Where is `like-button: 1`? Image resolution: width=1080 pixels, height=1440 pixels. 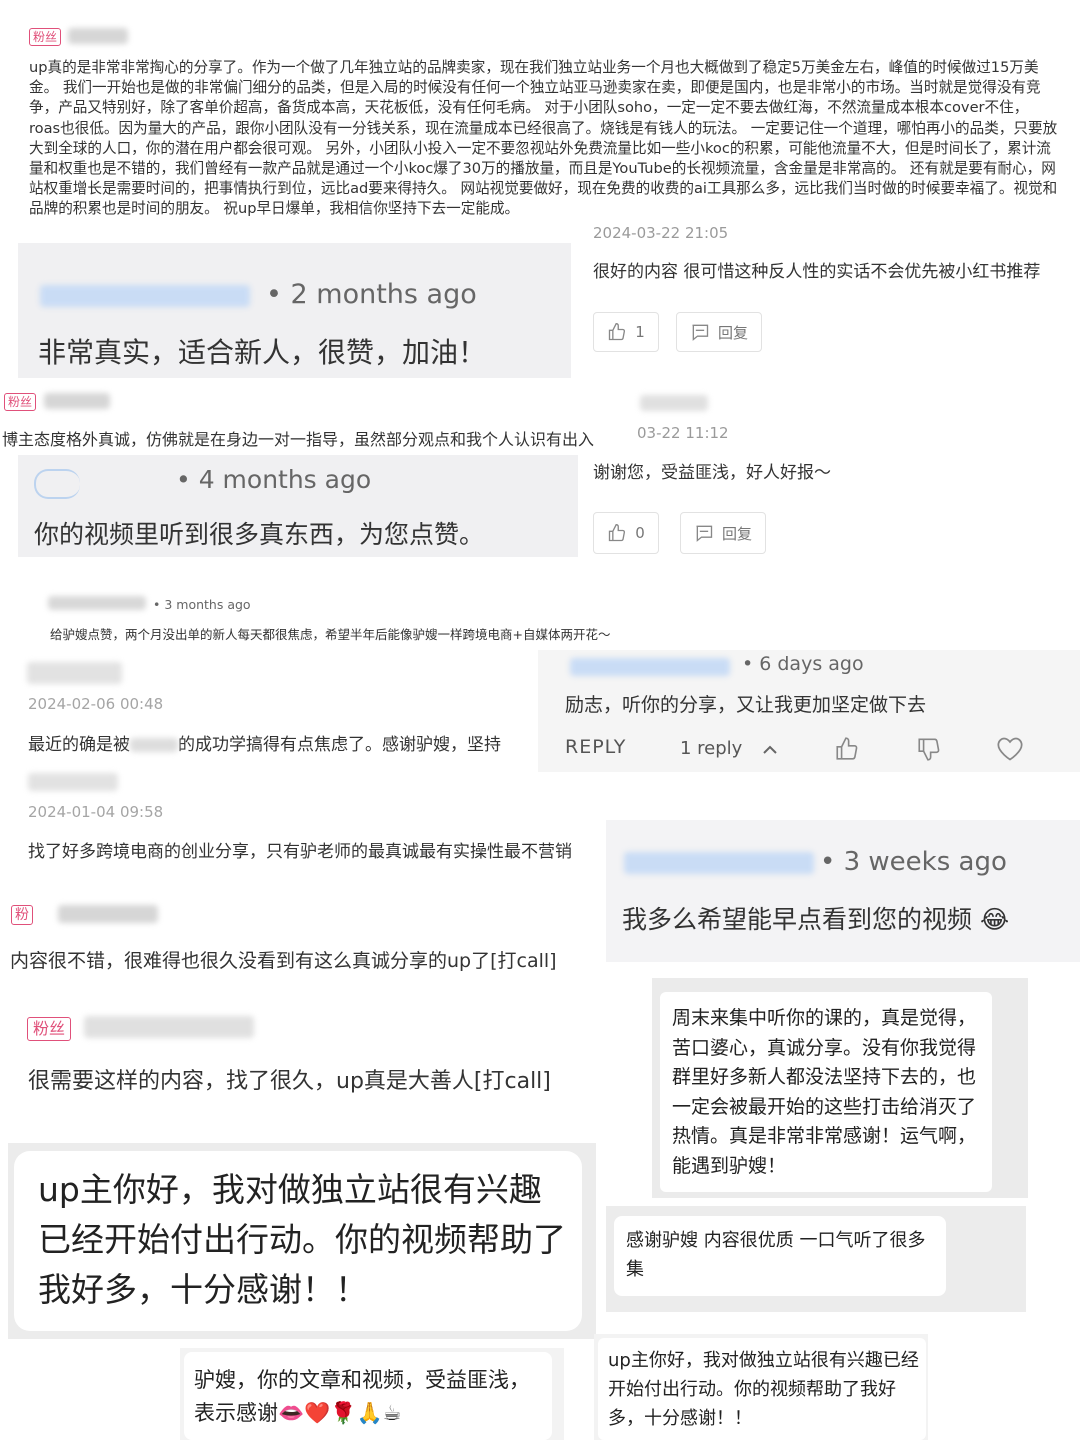
like-button: 1 is located at coordinates (626, 332).